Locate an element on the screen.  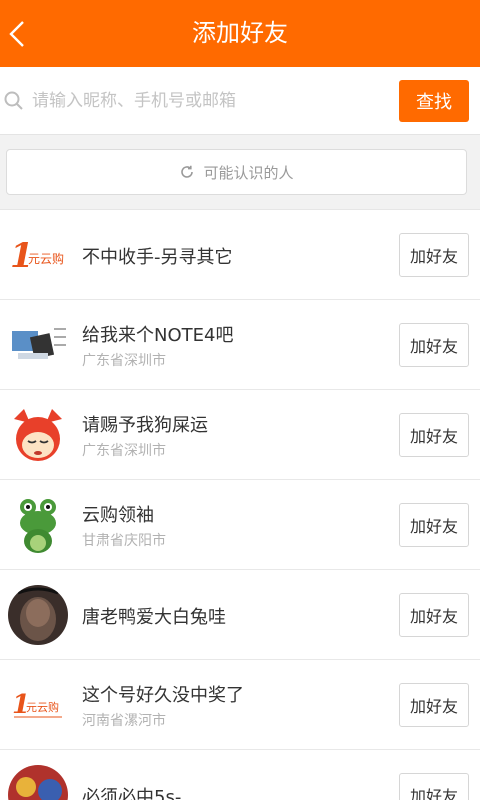
user-name: 这个号好久没中奖了 is located at coordinates (163, 695).